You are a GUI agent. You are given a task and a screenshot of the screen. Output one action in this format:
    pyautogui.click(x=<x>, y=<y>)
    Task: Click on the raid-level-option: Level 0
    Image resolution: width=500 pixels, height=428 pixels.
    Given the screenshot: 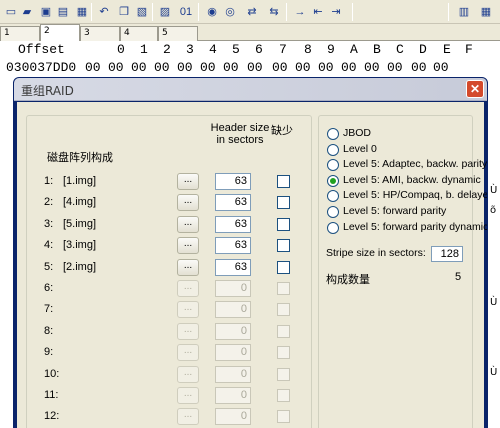 What is the action you would take?
    pyautogui.click(x=399, y=150)
    